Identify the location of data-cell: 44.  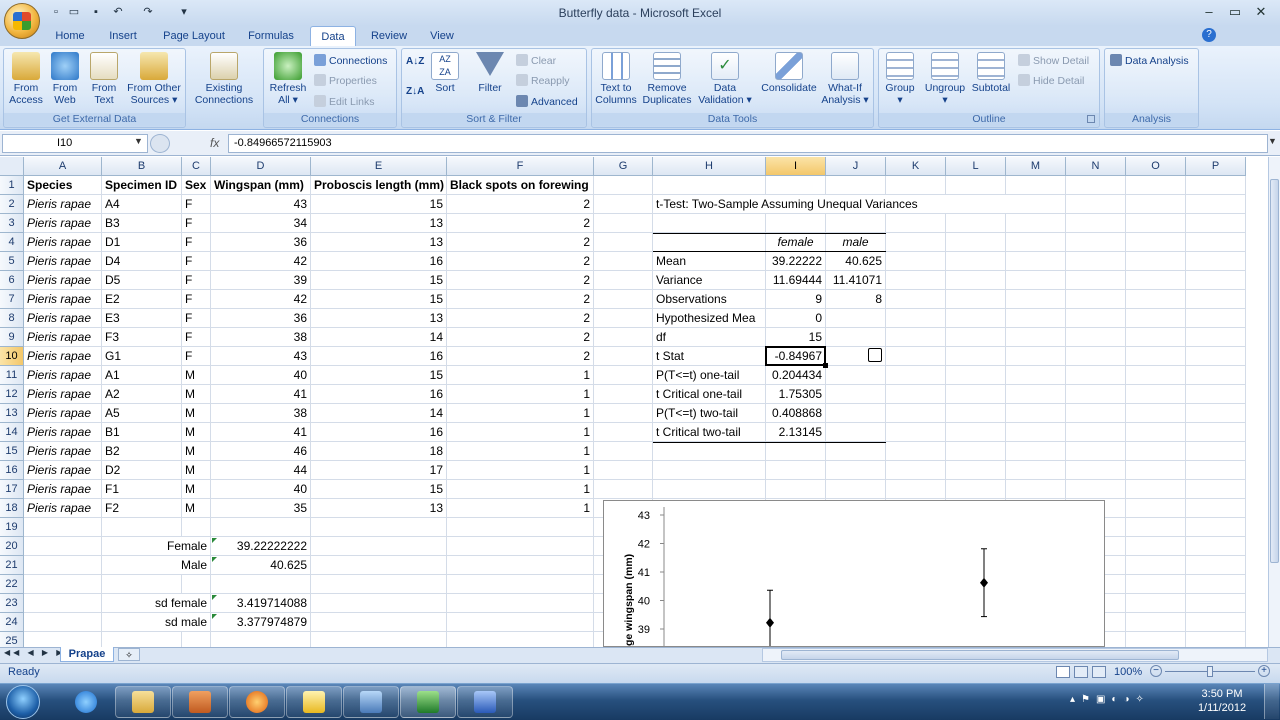
(261, 470).